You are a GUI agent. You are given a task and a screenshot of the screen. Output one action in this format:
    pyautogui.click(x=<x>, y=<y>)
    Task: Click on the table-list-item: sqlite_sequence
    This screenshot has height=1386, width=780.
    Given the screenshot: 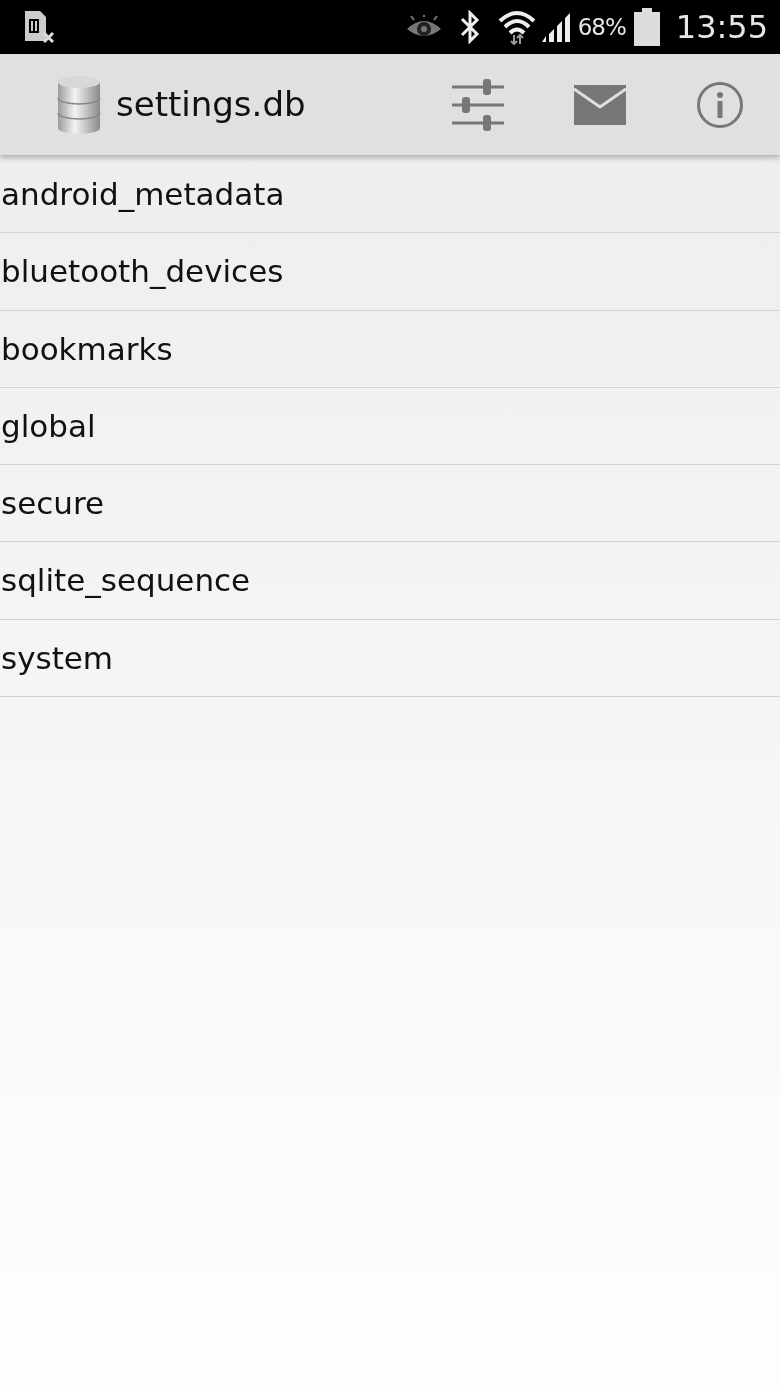 What is the action you would take?
    pyautogui.click(x=390, y=581)
    